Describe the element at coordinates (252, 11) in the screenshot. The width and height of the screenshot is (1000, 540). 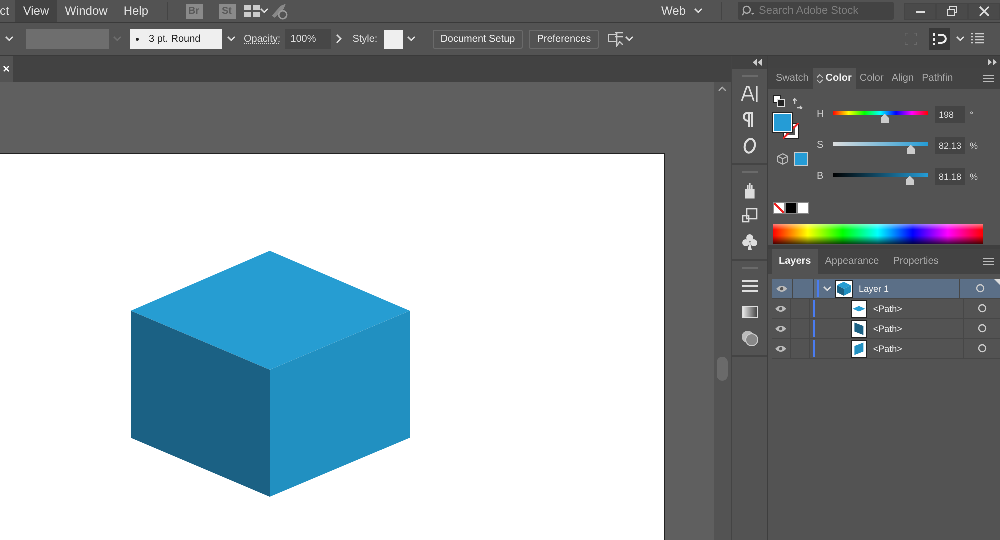
I see `layout-grid-icon` at that location.